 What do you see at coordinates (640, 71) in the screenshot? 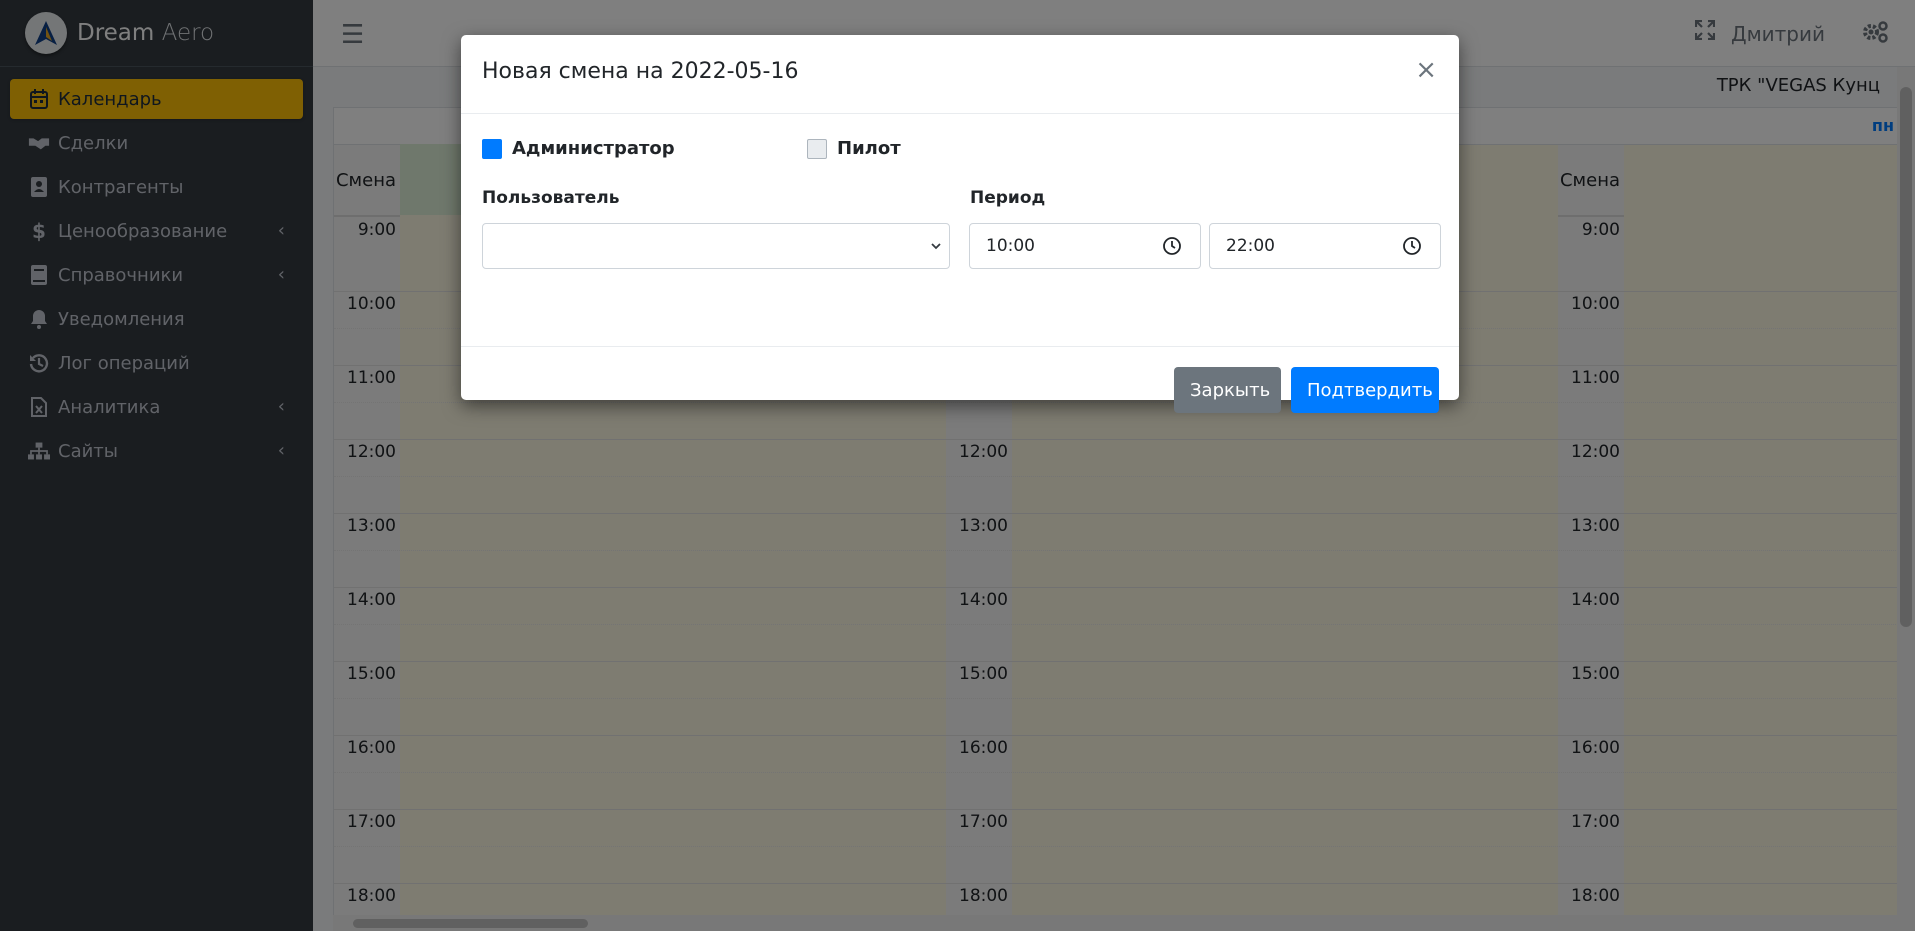
I see `modal-title: Новая смена на 2022-05-16` at bounding box center [640, 71].